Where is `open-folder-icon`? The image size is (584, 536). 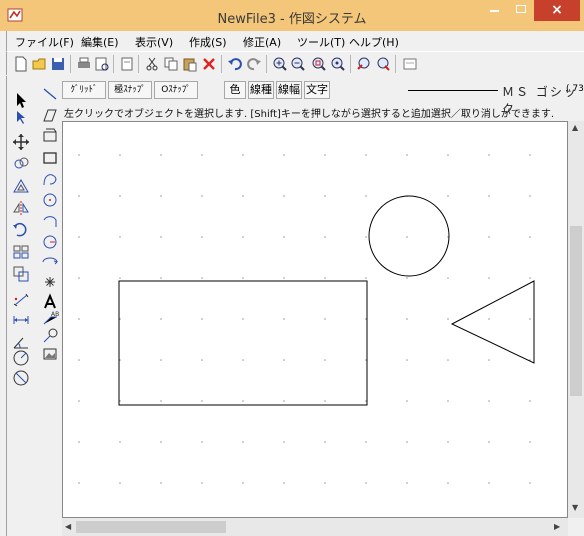
open-folder-icon is located at coordinates (40, 64).